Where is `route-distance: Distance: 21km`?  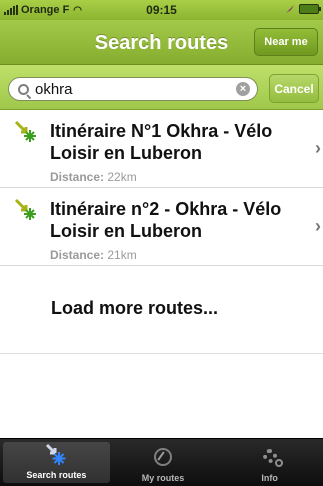 route-distance: Distance: 21km is located at coordinates (93, 255).